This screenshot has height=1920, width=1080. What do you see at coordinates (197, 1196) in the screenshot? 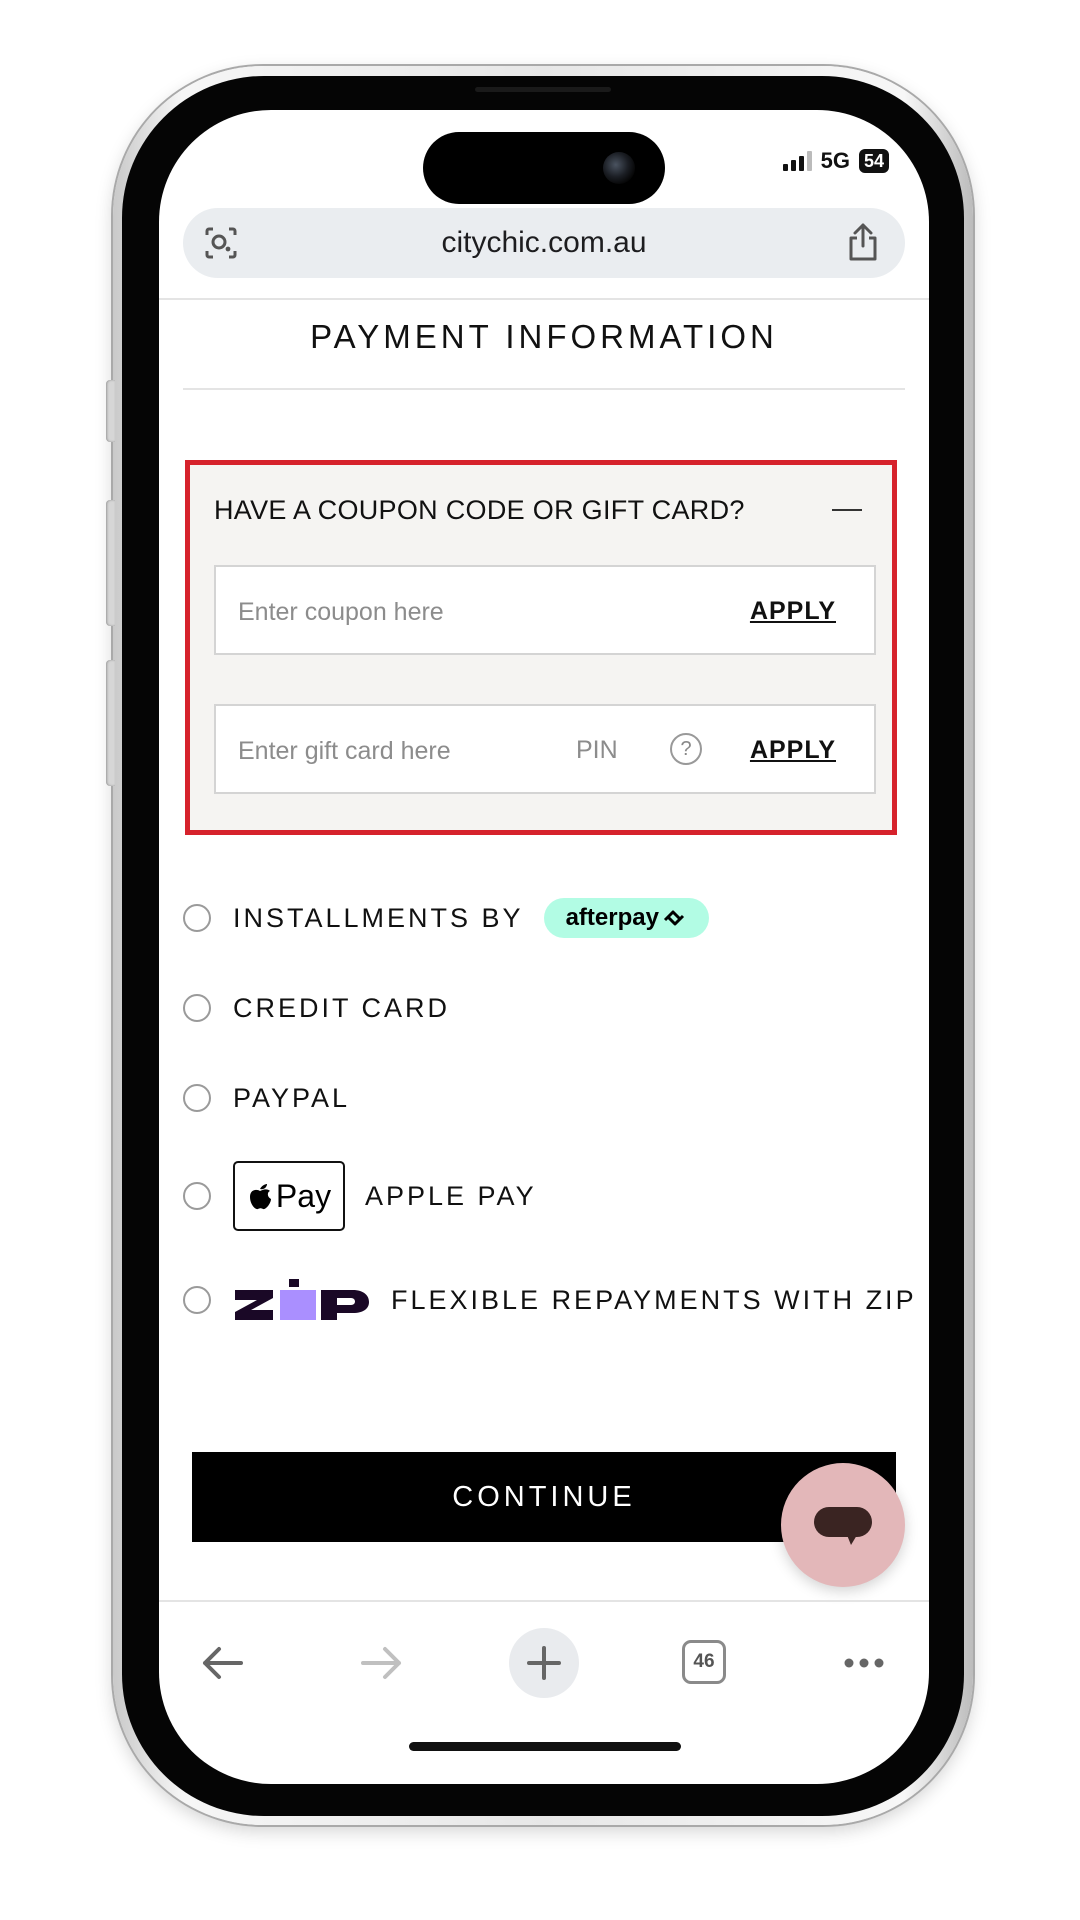
I see `radio-apple-pay` at bounding box center [197, 1196].